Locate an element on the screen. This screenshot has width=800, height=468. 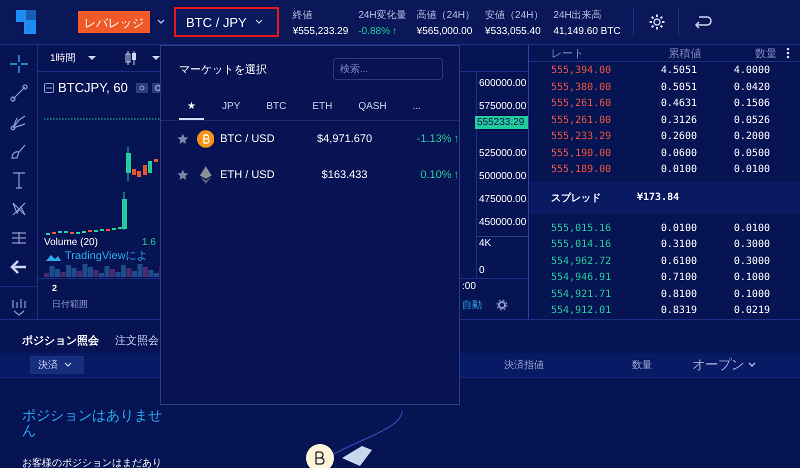
positions-tab: ポジション照会 is located at coordinates (60, 340).